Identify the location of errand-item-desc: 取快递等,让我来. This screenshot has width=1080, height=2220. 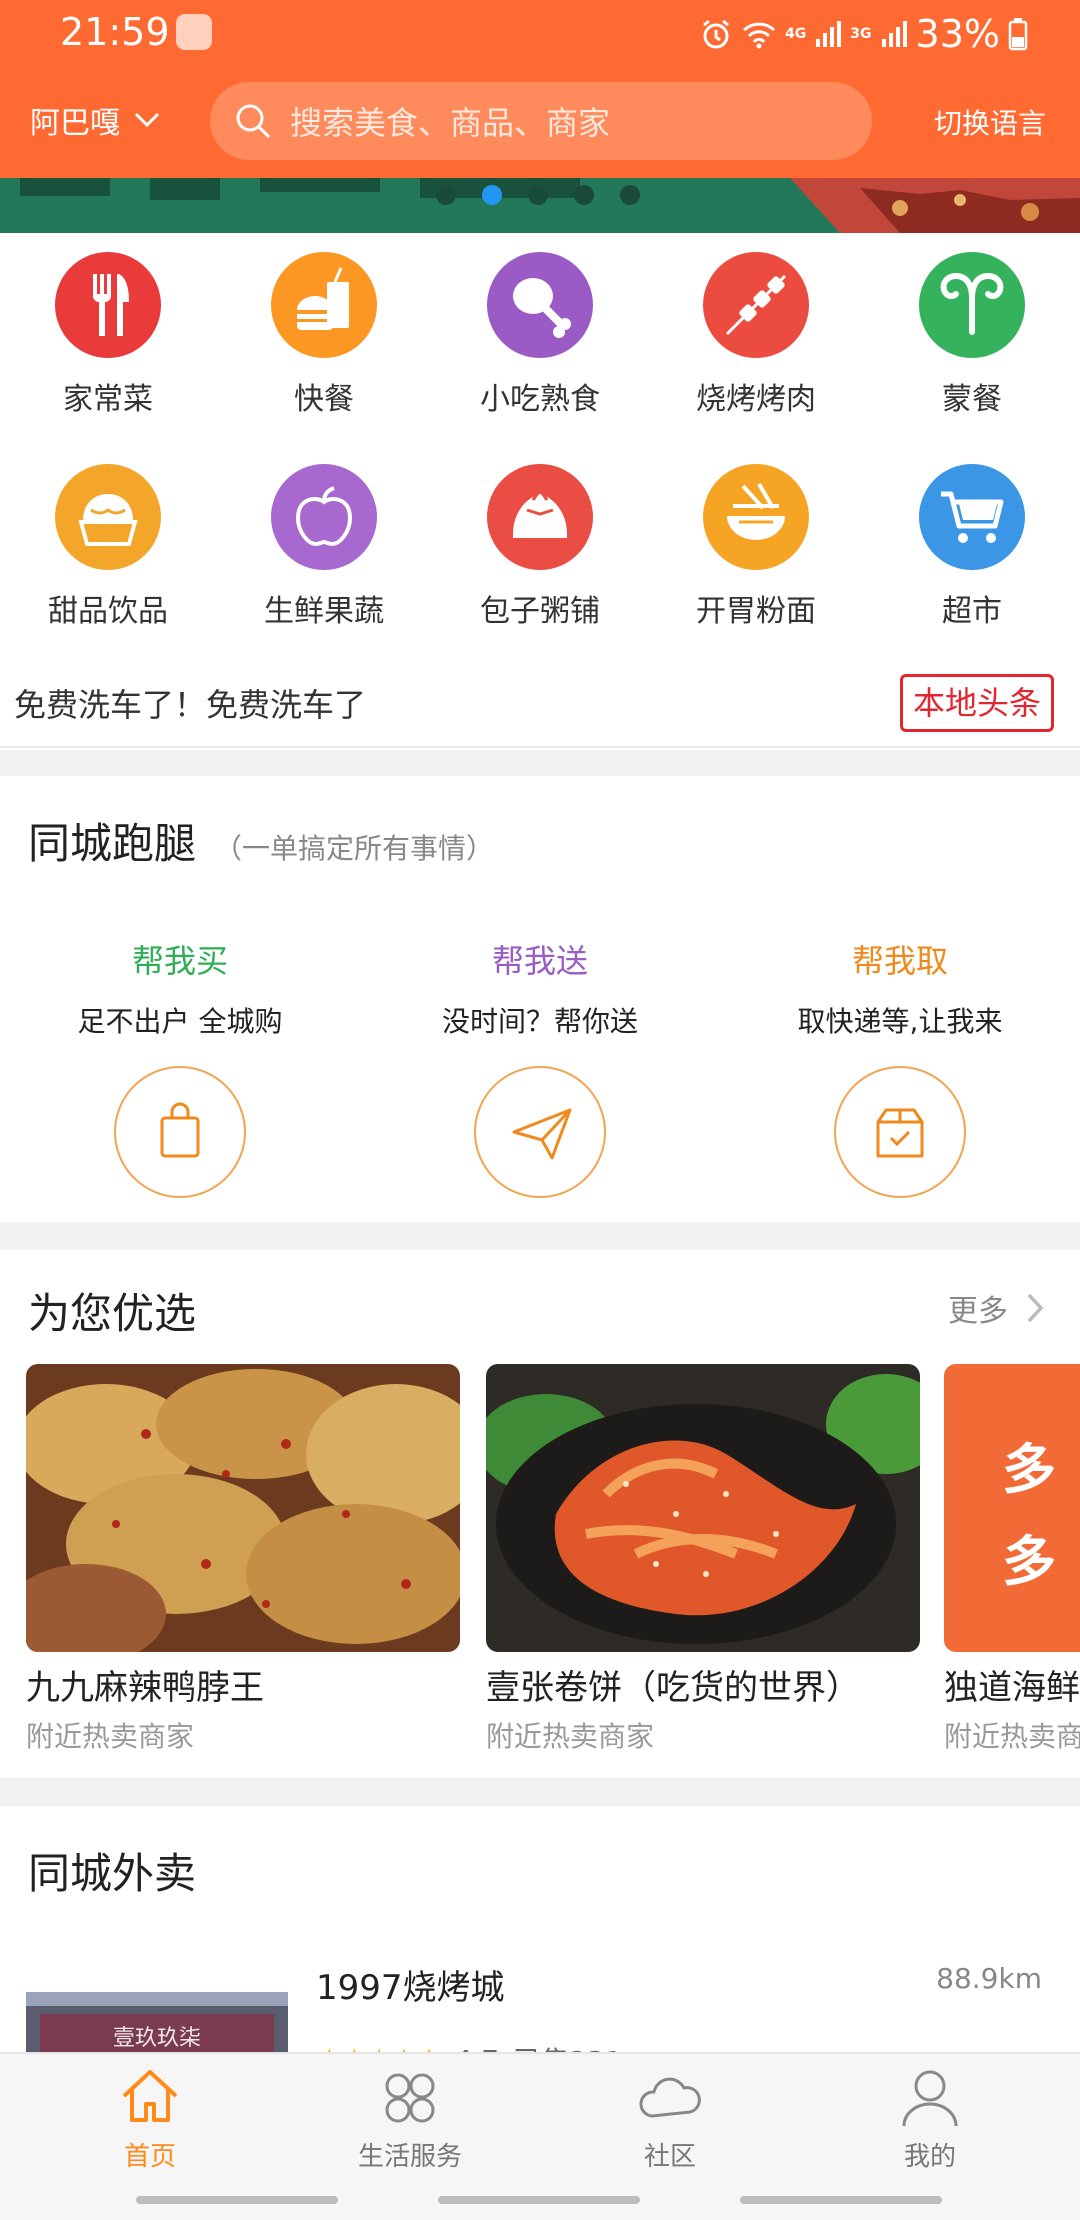
(900, 1021).